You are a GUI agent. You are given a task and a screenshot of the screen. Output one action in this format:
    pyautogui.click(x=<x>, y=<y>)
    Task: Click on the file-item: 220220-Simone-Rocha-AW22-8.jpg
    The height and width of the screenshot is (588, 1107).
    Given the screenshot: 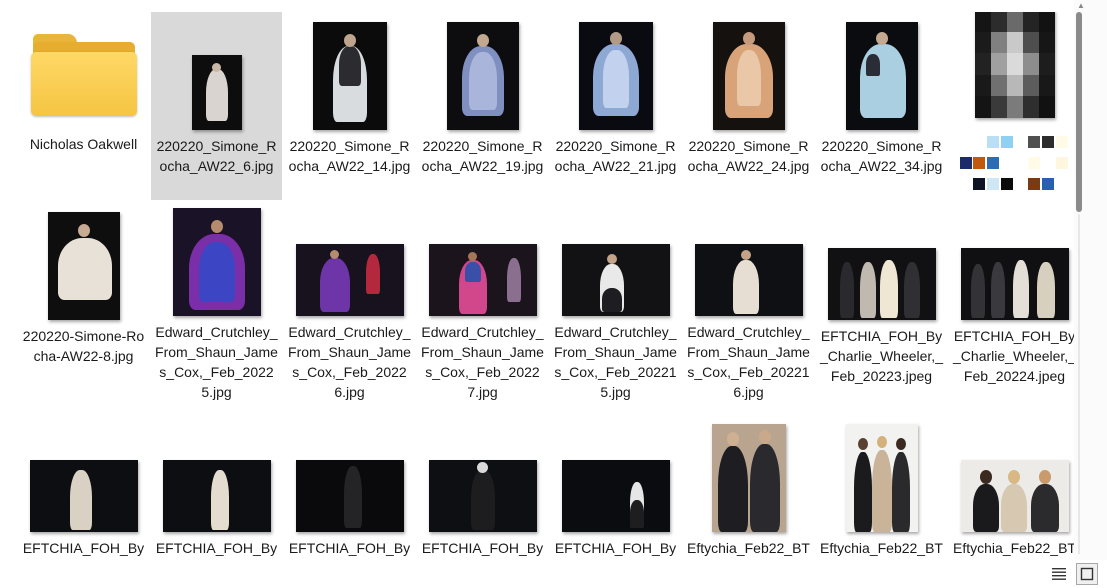 What is the action you would take?
    pyautogui.click(x=83, y=302)
    